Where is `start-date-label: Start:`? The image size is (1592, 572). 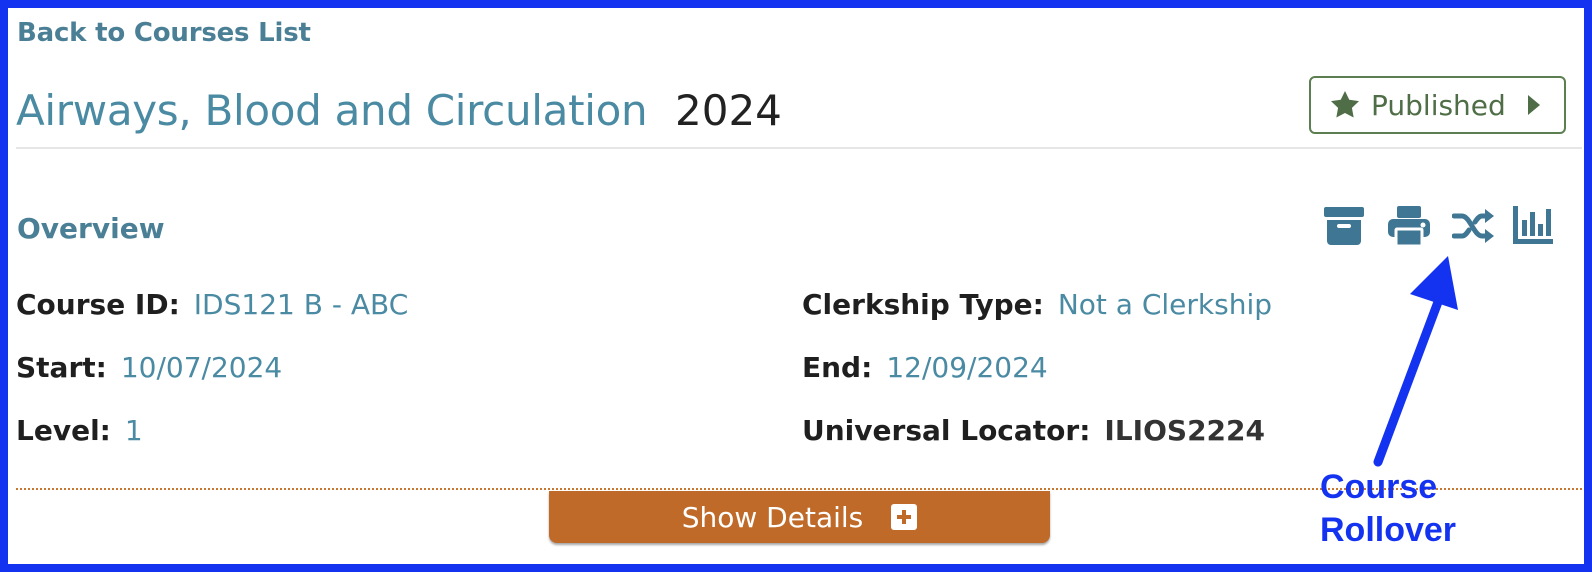 start-date-label: Start: is located at coordinates (61, 367).